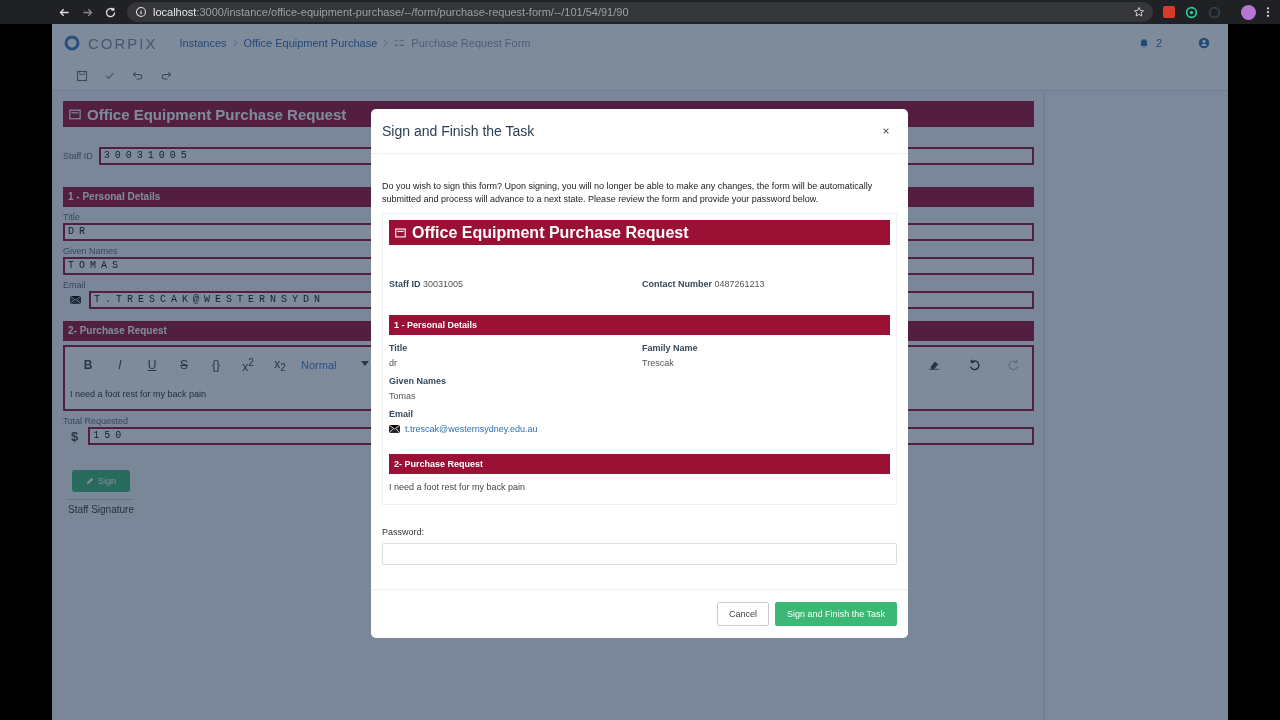 Image resolution: width=1280 pixels, height=720 pixels. I want to click on currency-sign: $, so click(75, 436).